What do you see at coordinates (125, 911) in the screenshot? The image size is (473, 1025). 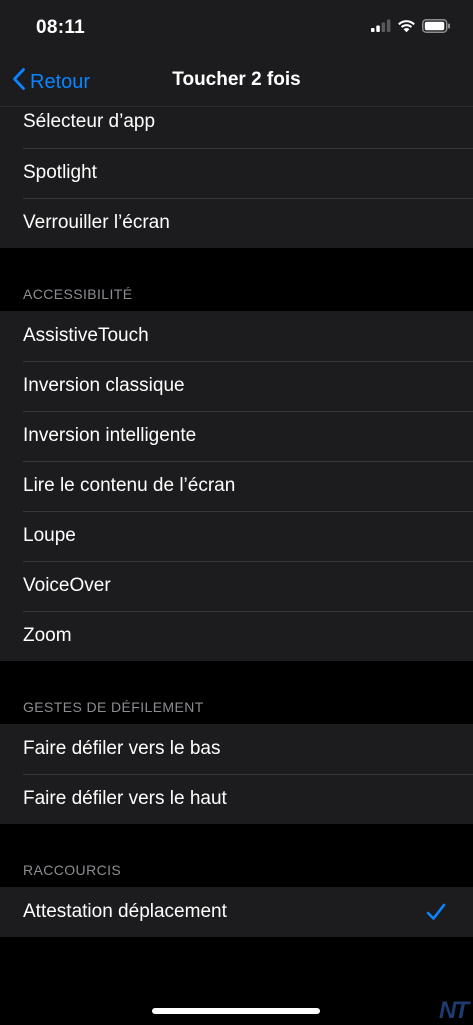 I see `list-item-label: Attestation déplacement` at bounding box center [125, 911].